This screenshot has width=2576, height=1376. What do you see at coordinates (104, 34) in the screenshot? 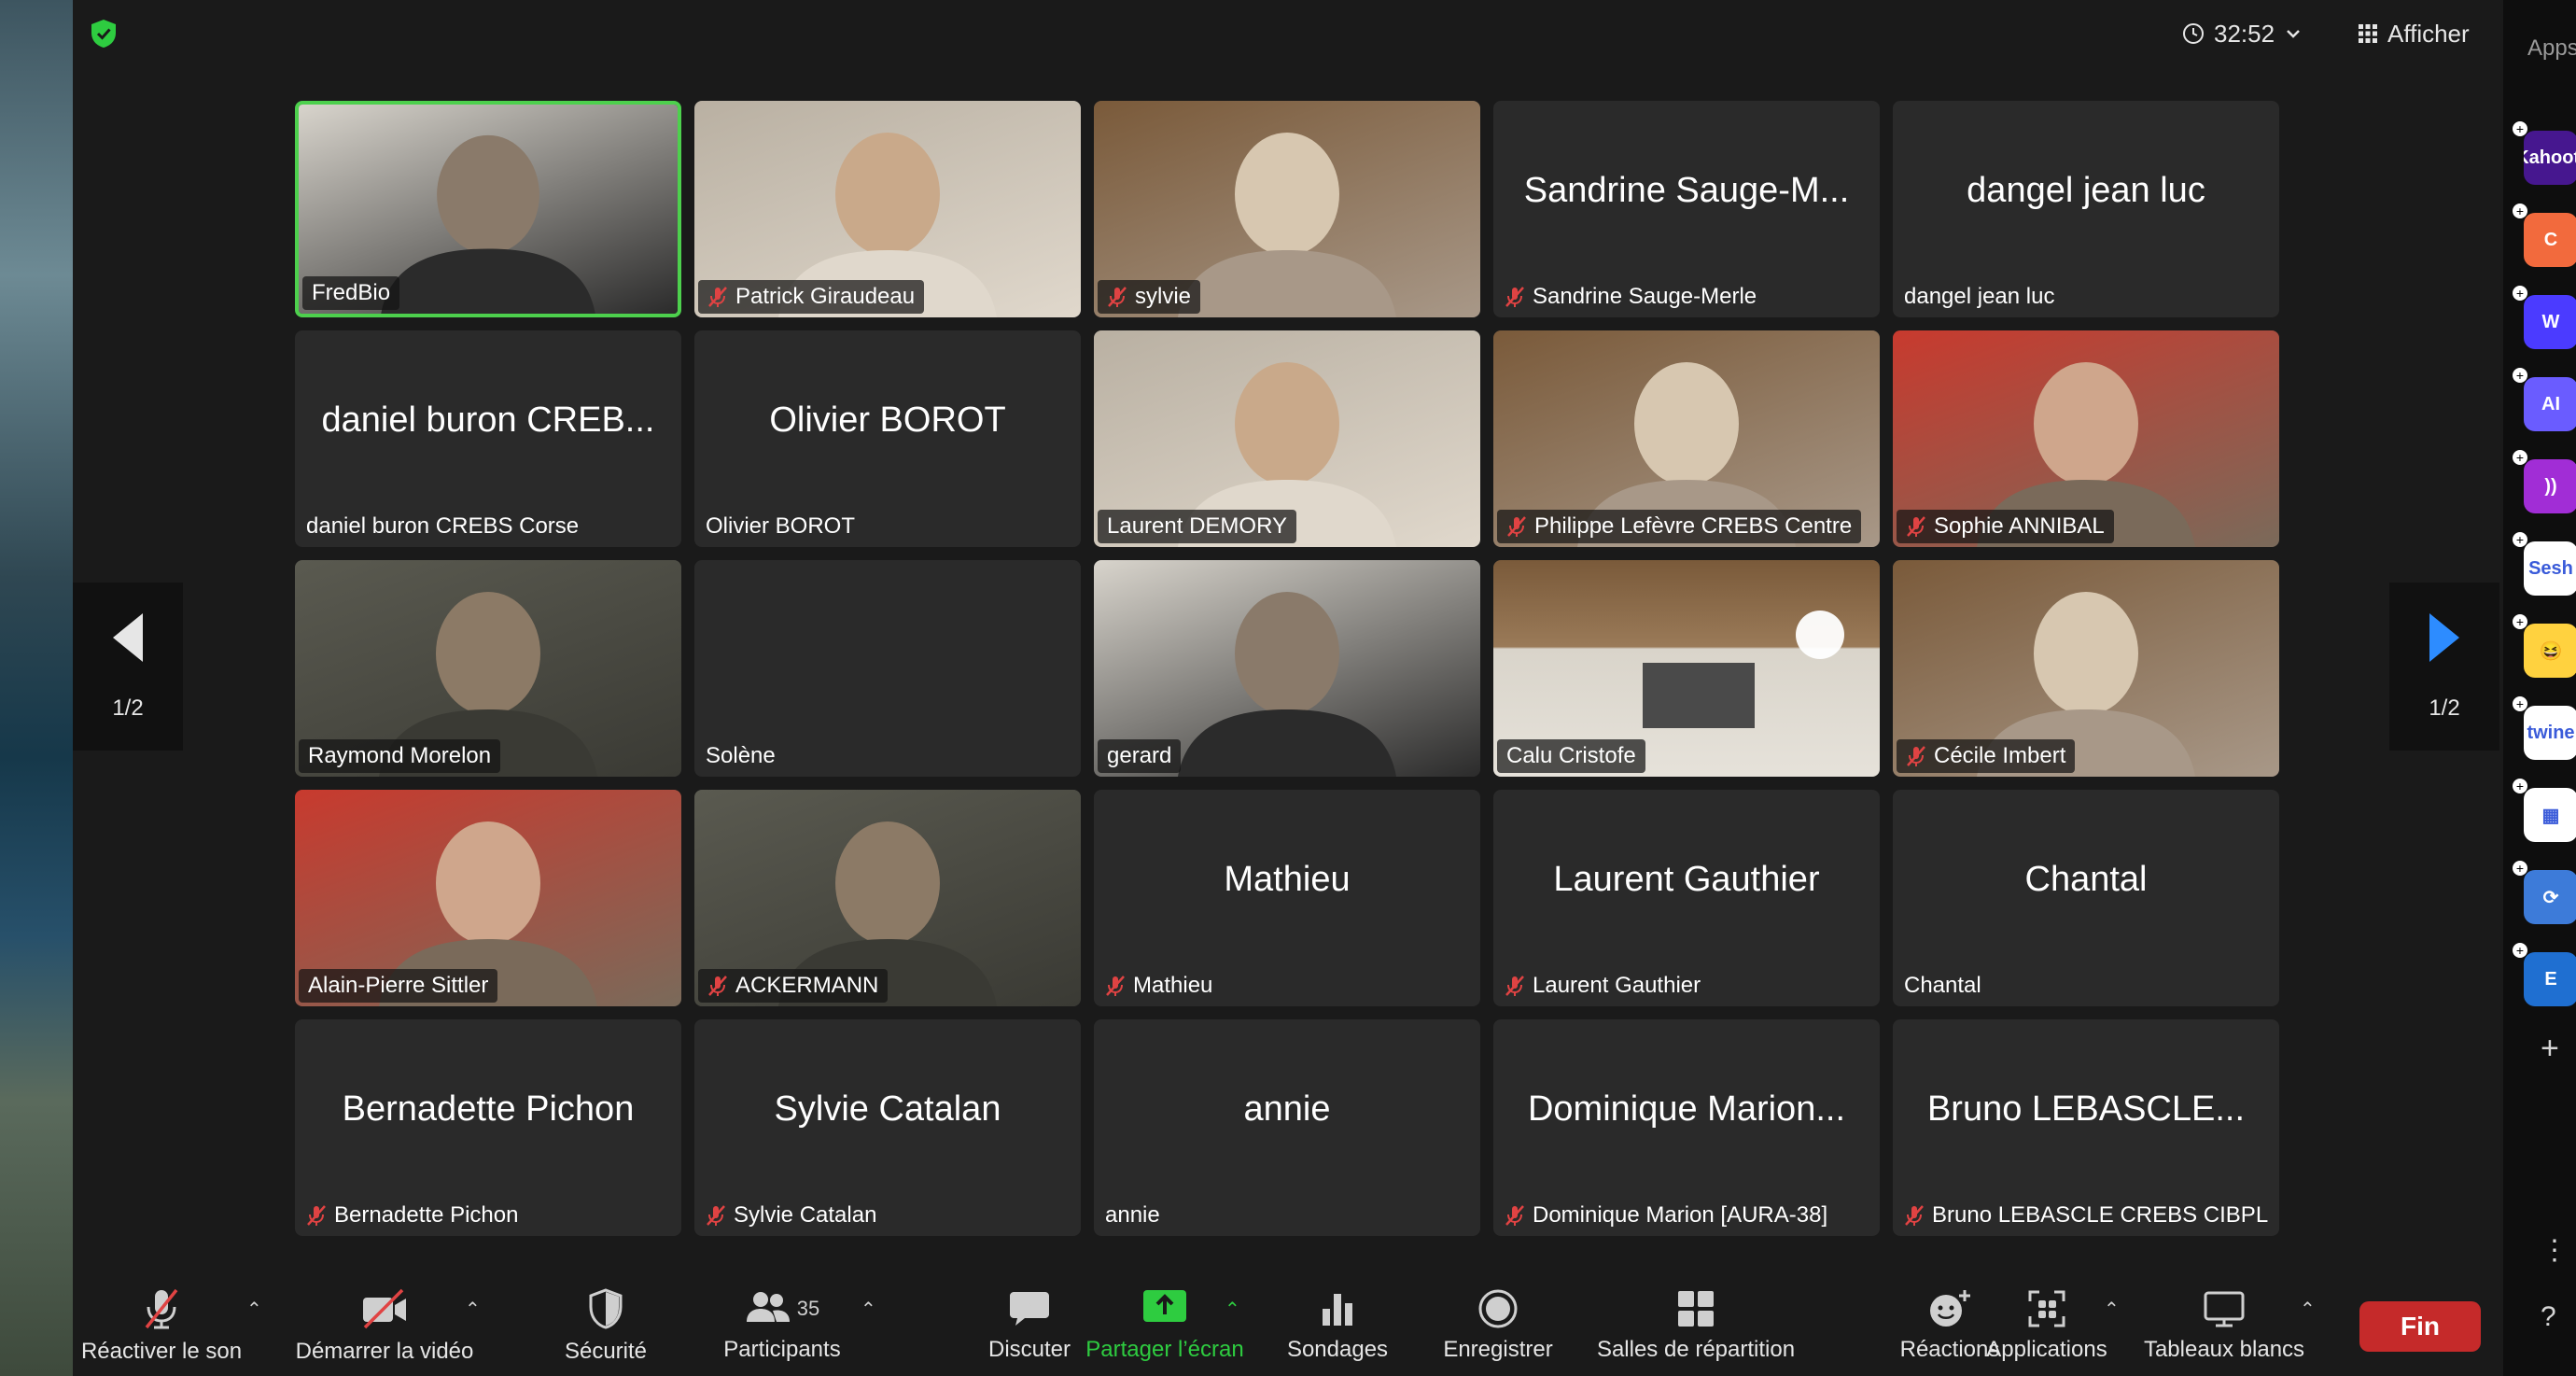
I see `encryption-shield-icon` at bounding box center [104, 34].